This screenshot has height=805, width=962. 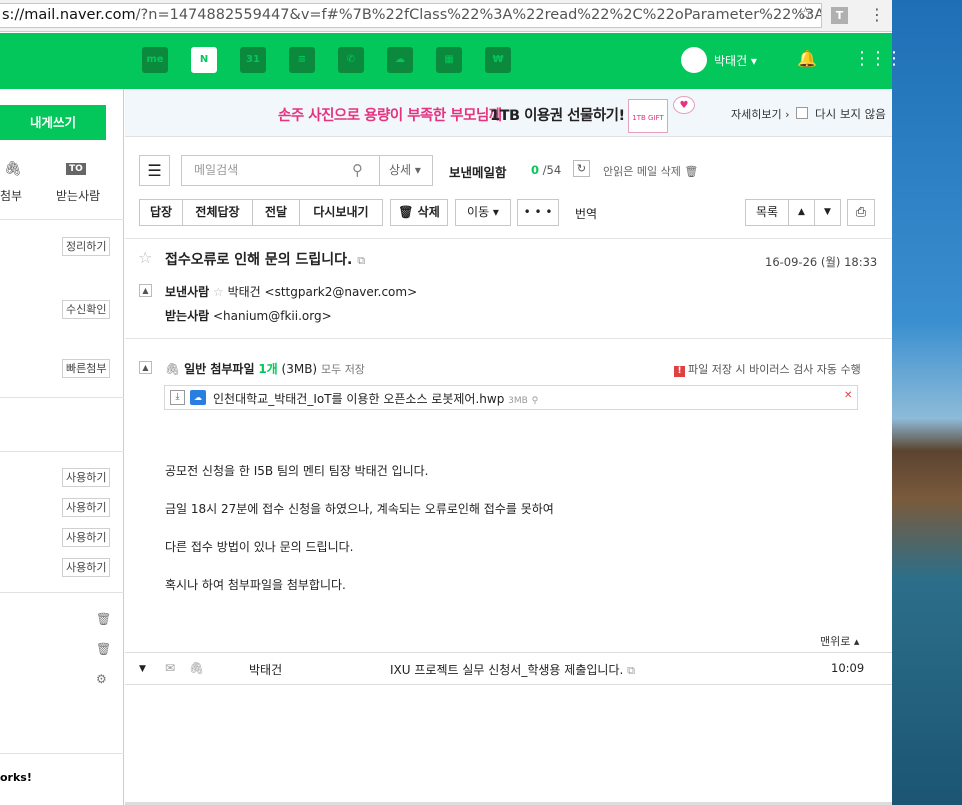 What do you see at coordinates (86, 477) in the screenshot?
I see `use-button-1: 사용하기` at bounding box center [86, 477].